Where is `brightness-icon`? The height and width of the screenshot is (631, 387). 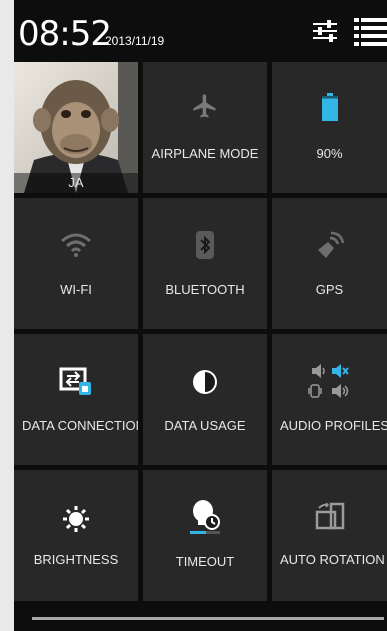
brightness-icon is located at coordinates (76, 519).